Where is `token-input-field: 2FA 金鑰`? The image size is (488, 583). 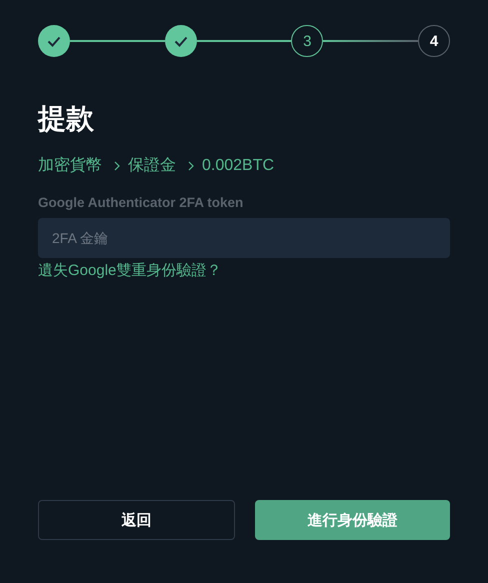
token-input-field: 2FA 金鑰 is located at coordinates (244, 238).